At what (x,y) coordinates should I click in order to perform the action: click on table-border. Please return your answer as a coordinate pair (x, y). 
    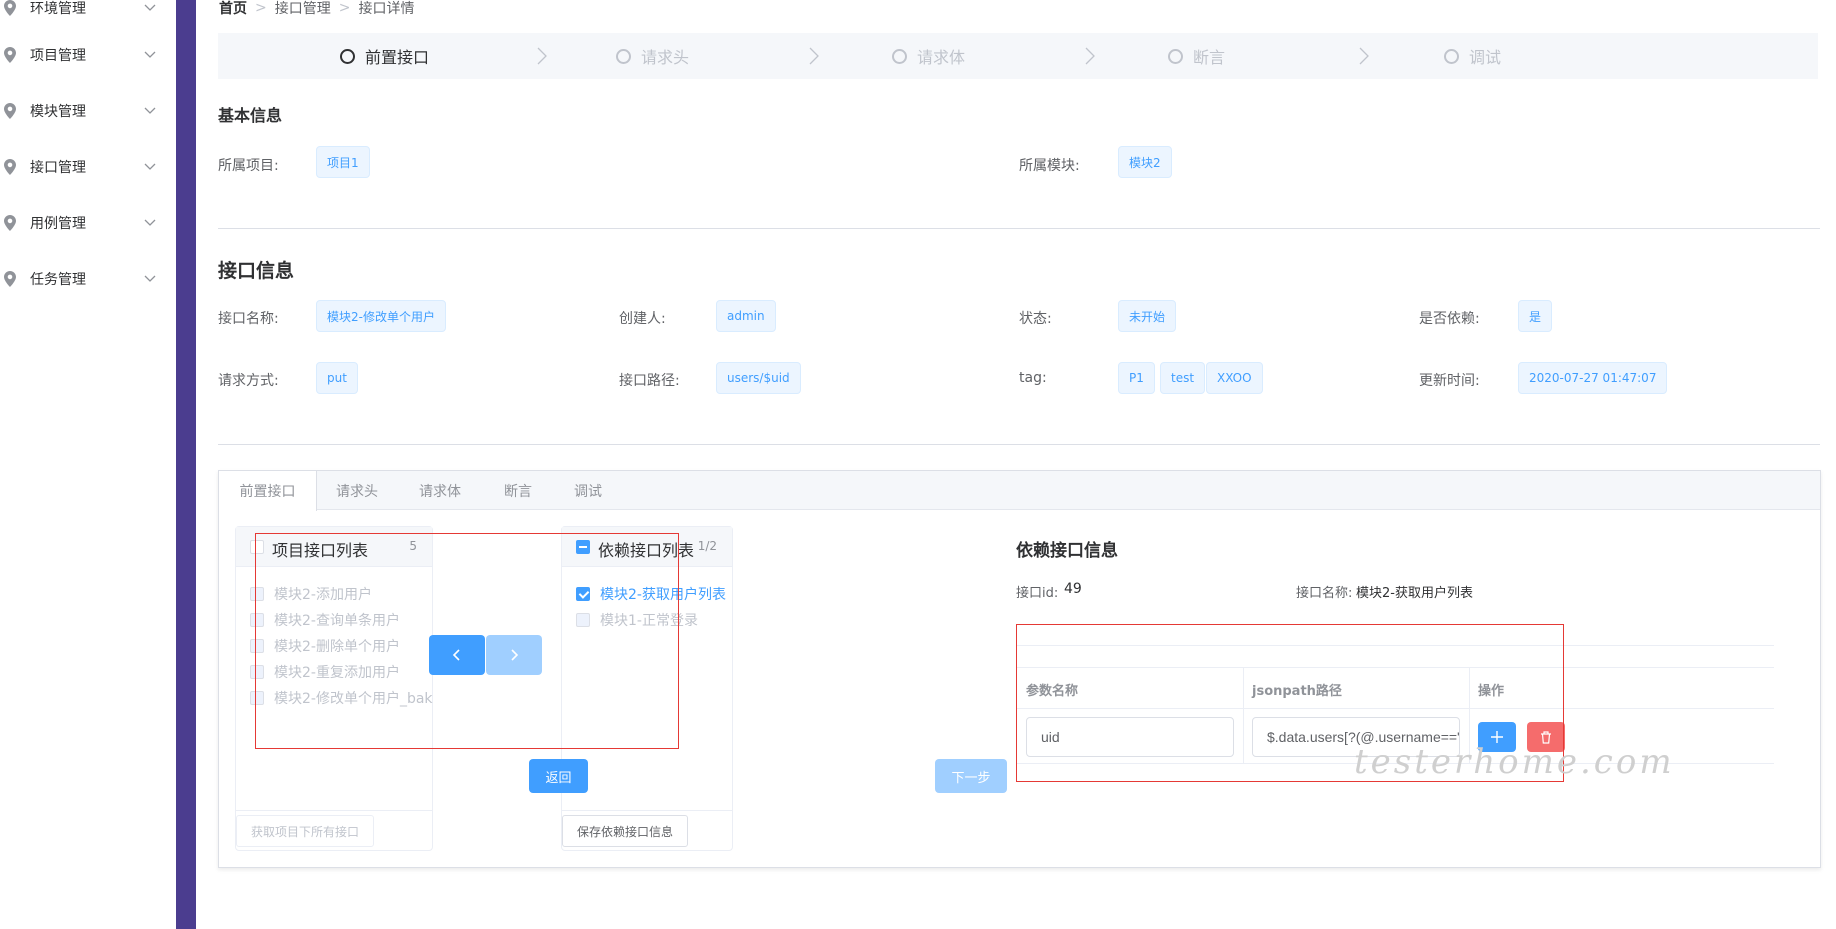
    Looking at the image, I should click on (1395, 645).